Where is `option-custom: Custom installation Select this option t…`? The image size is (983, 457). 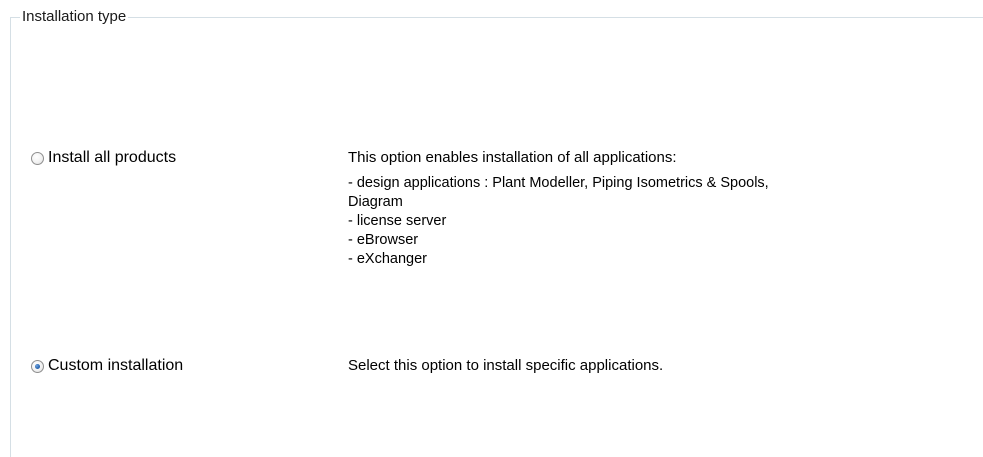
option-custom: Custom installation Select this option t… is located at coordinates (507, 366).